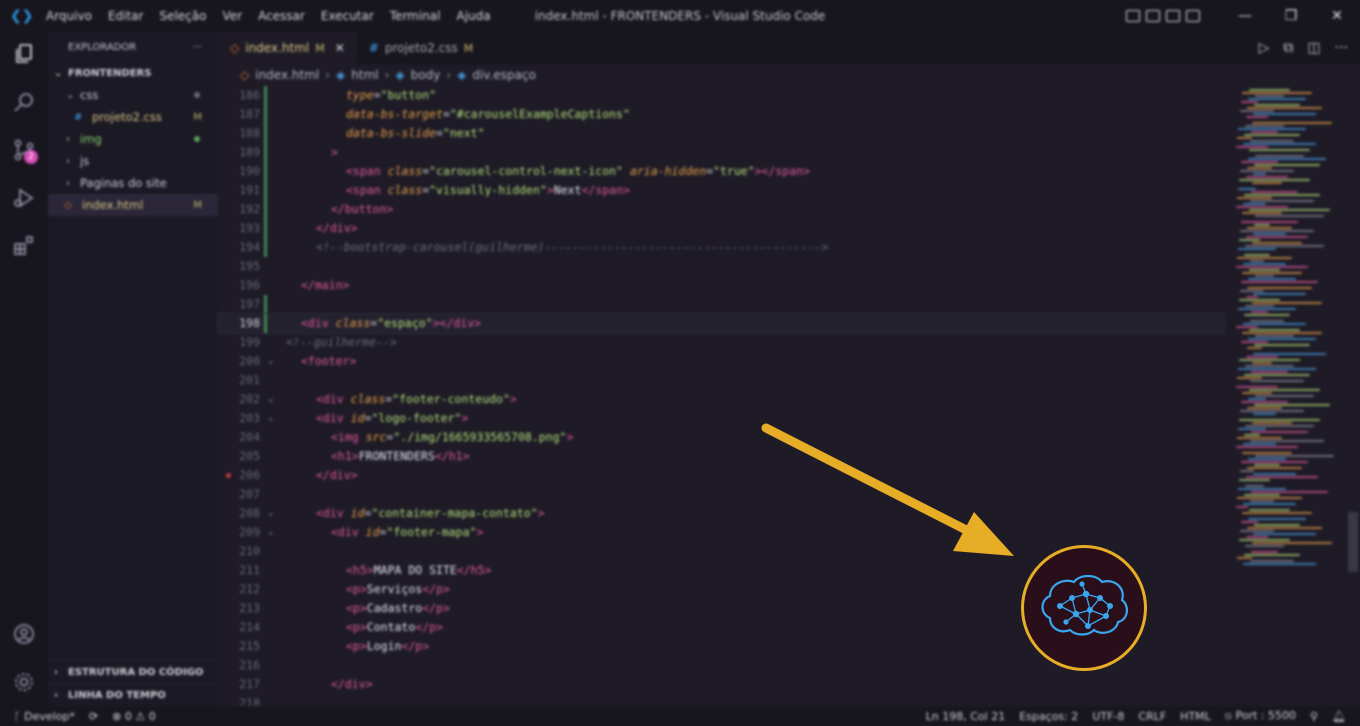 The height and width of the screenshot is (726, 1360). What do you see at coordinates (287, 48) in the screenshot?
I see `tab-index-html: ◇ index.html M ✕` at bounding box center [287, 48].